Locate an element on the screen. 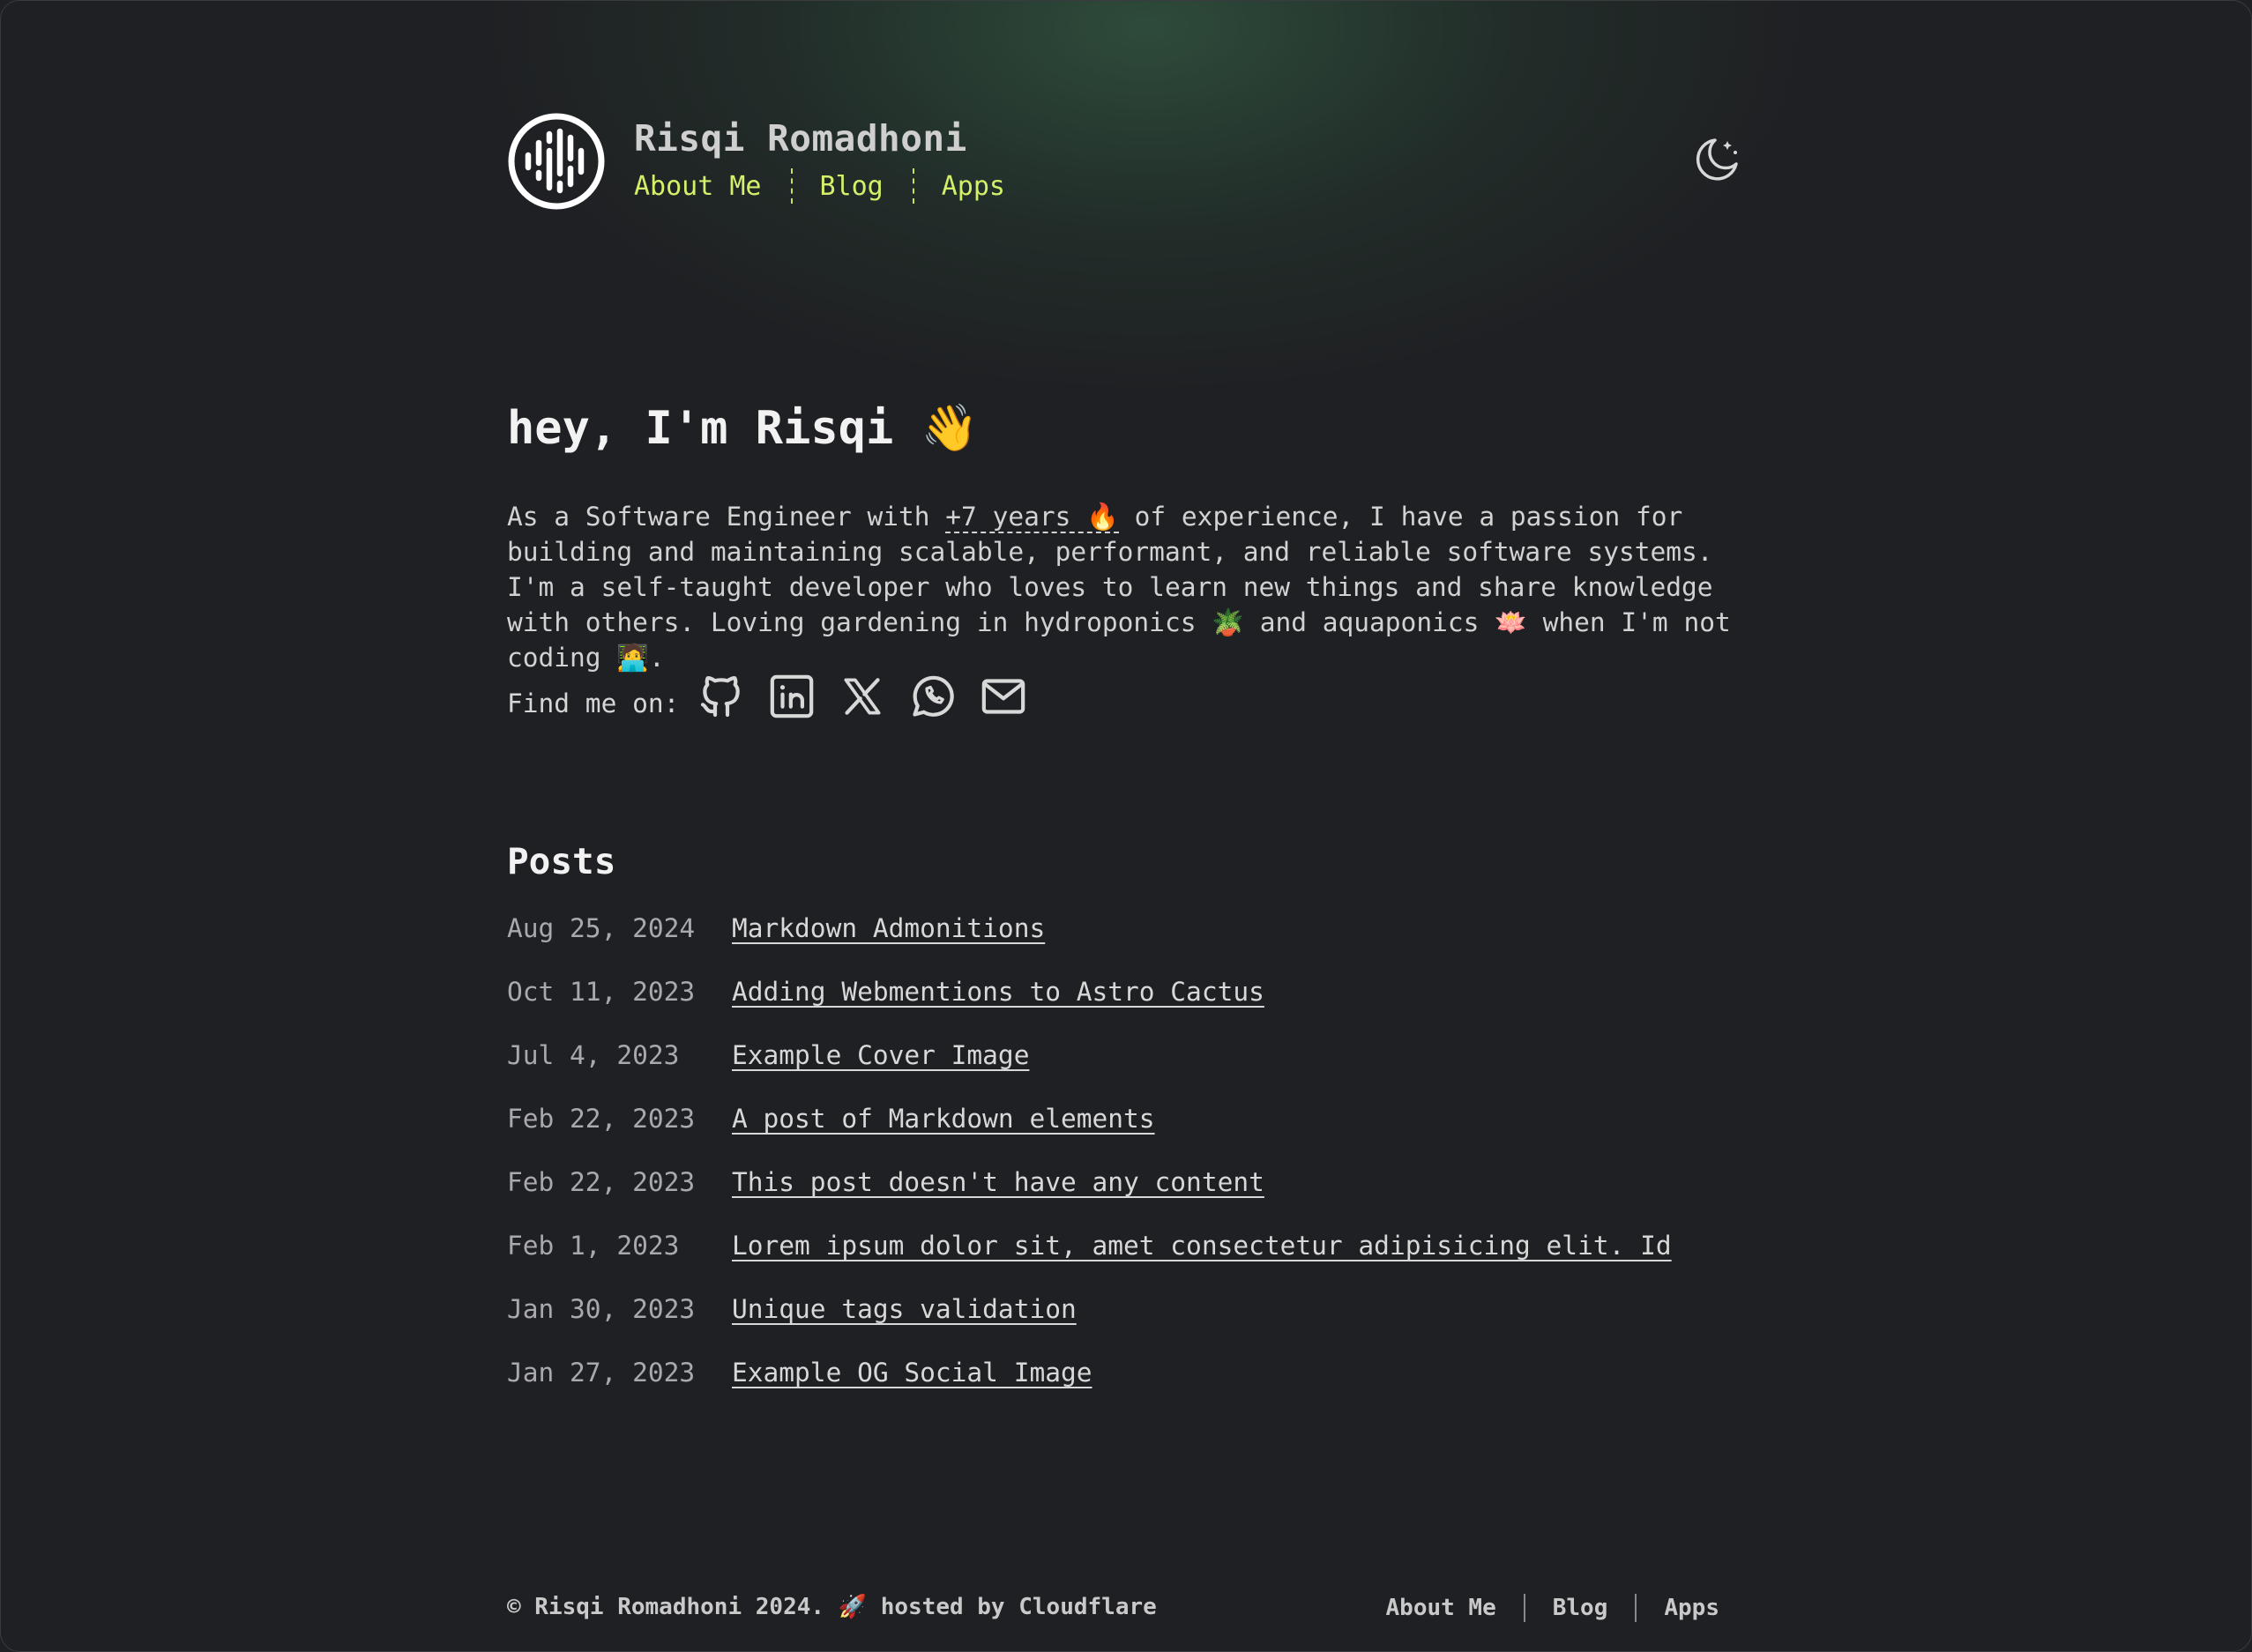  moon-icon is located at coordinates (1716, 159).